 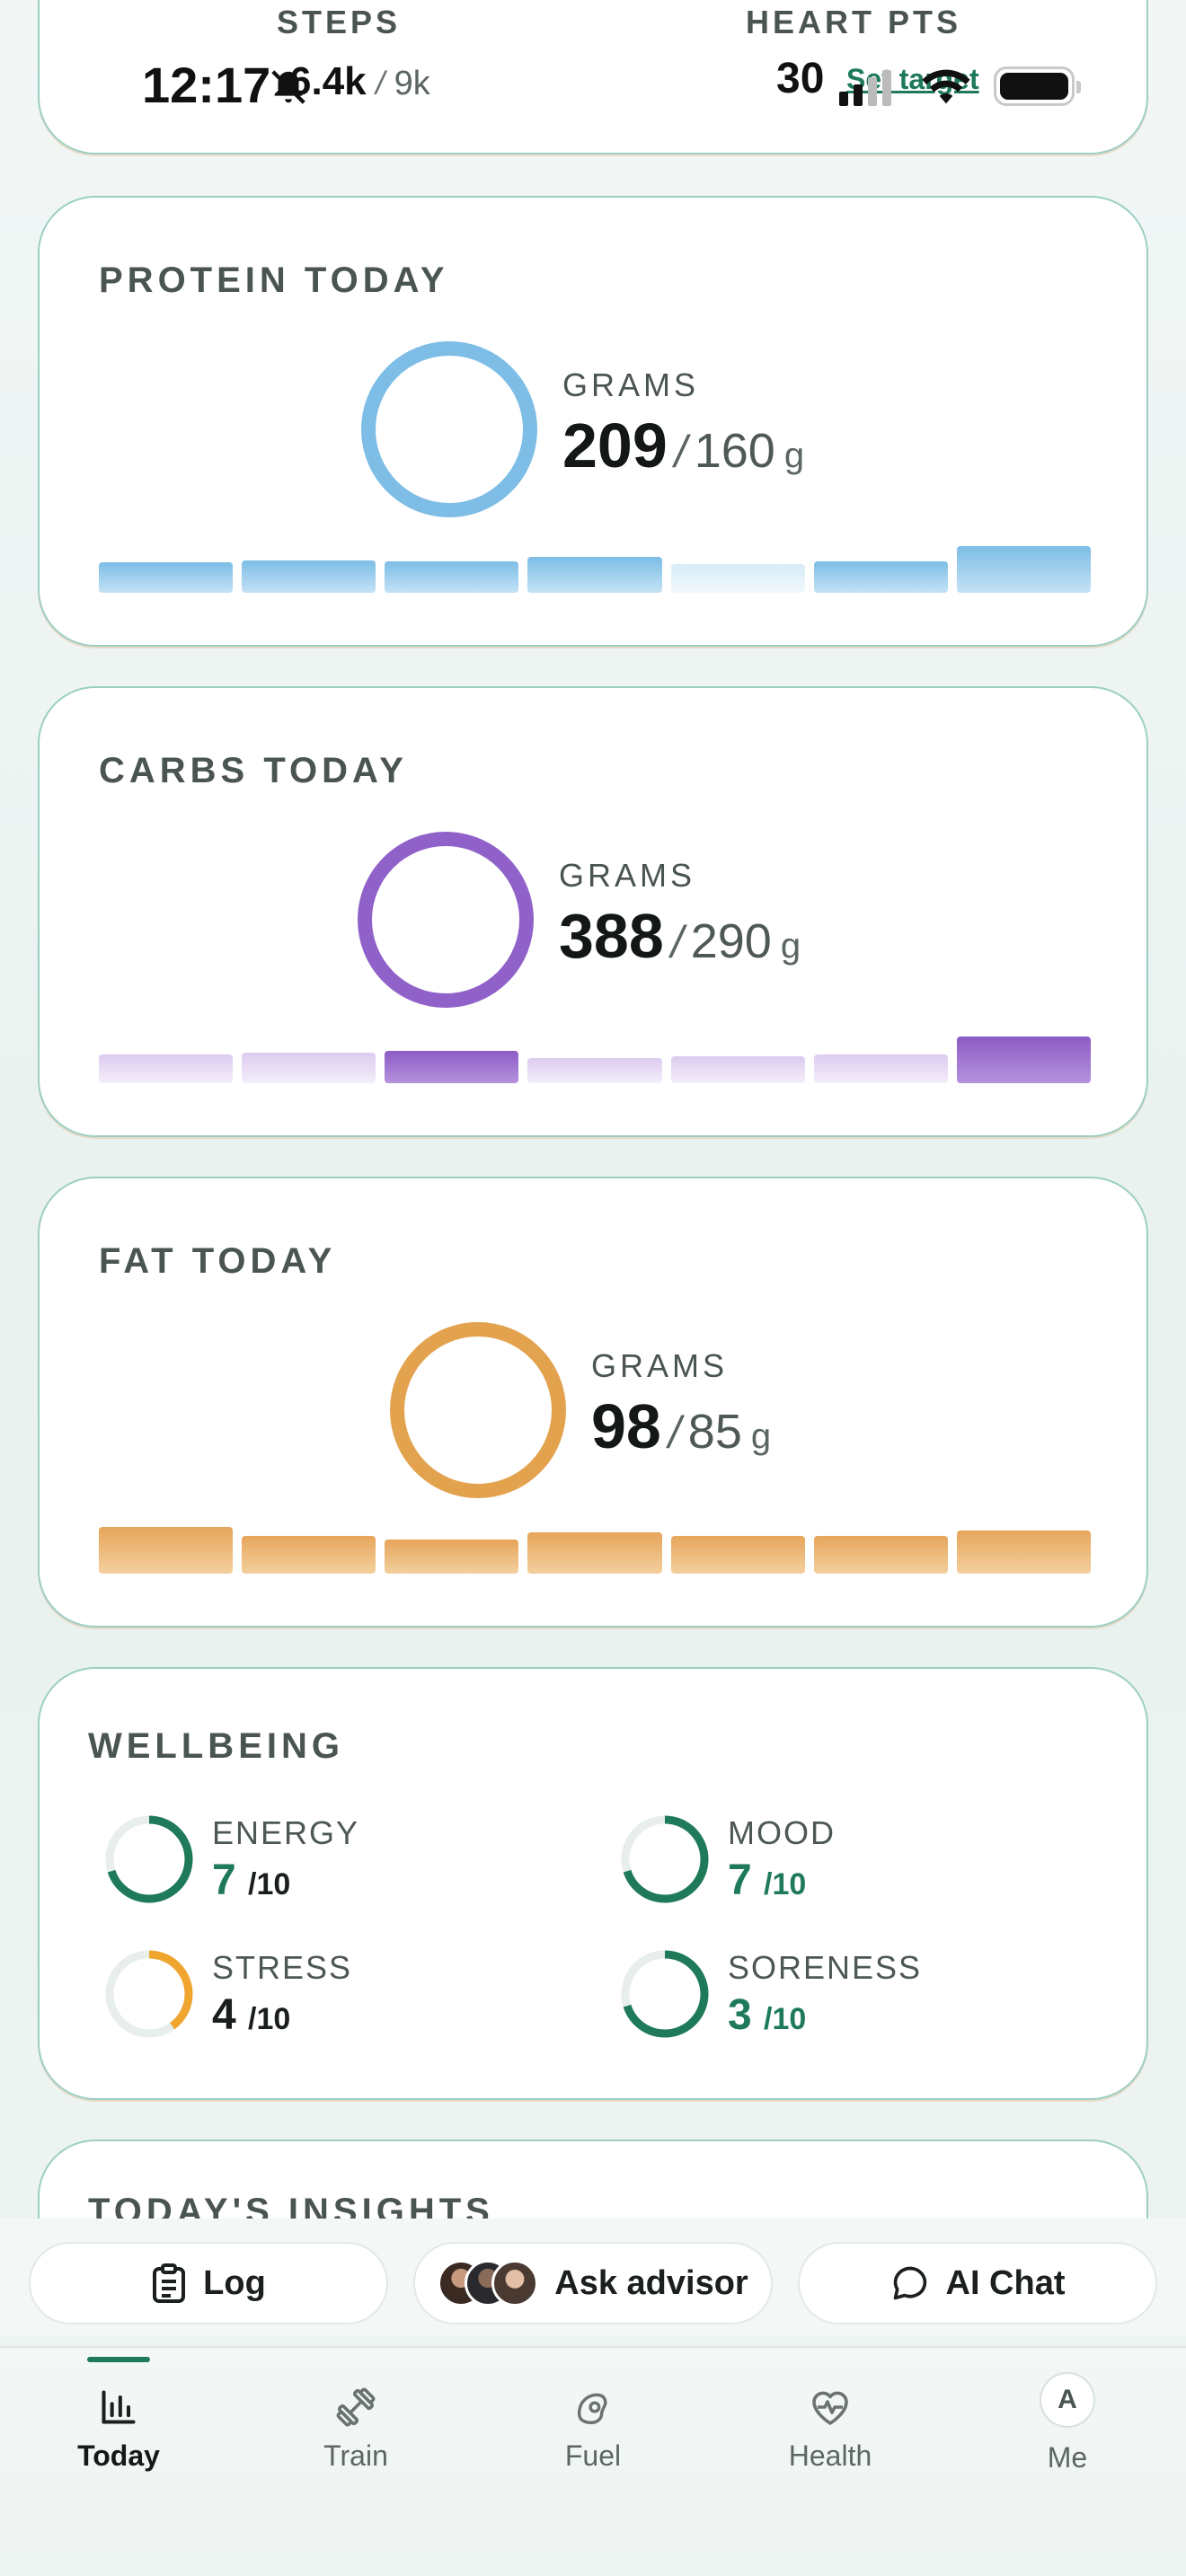 What do you see at coordinates (683, 423) in the screenshot?
I see `metric-block: GRAMS 209/160 g` at bounding box center [683, 423].